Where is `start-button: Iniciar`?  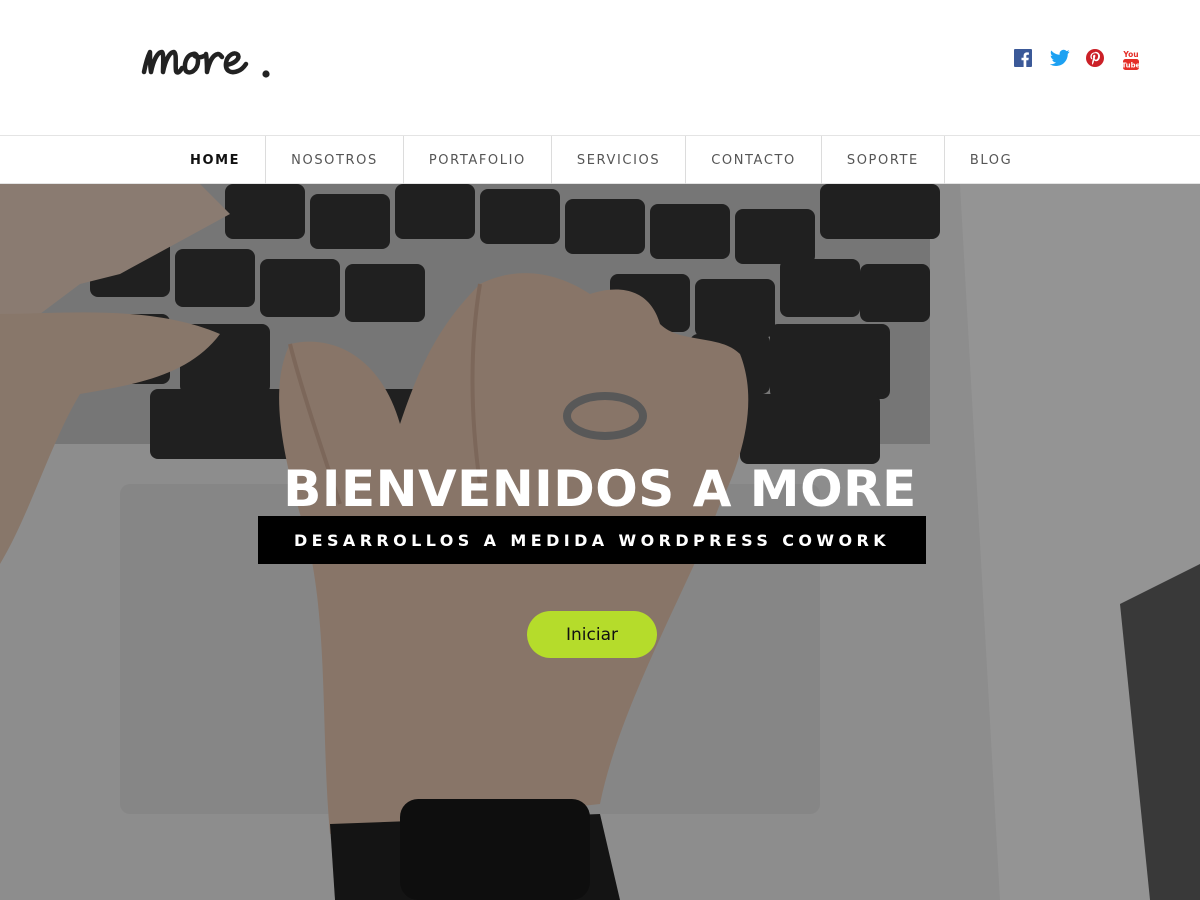
start-button: Iniciar is located at coordinates (592, 634).